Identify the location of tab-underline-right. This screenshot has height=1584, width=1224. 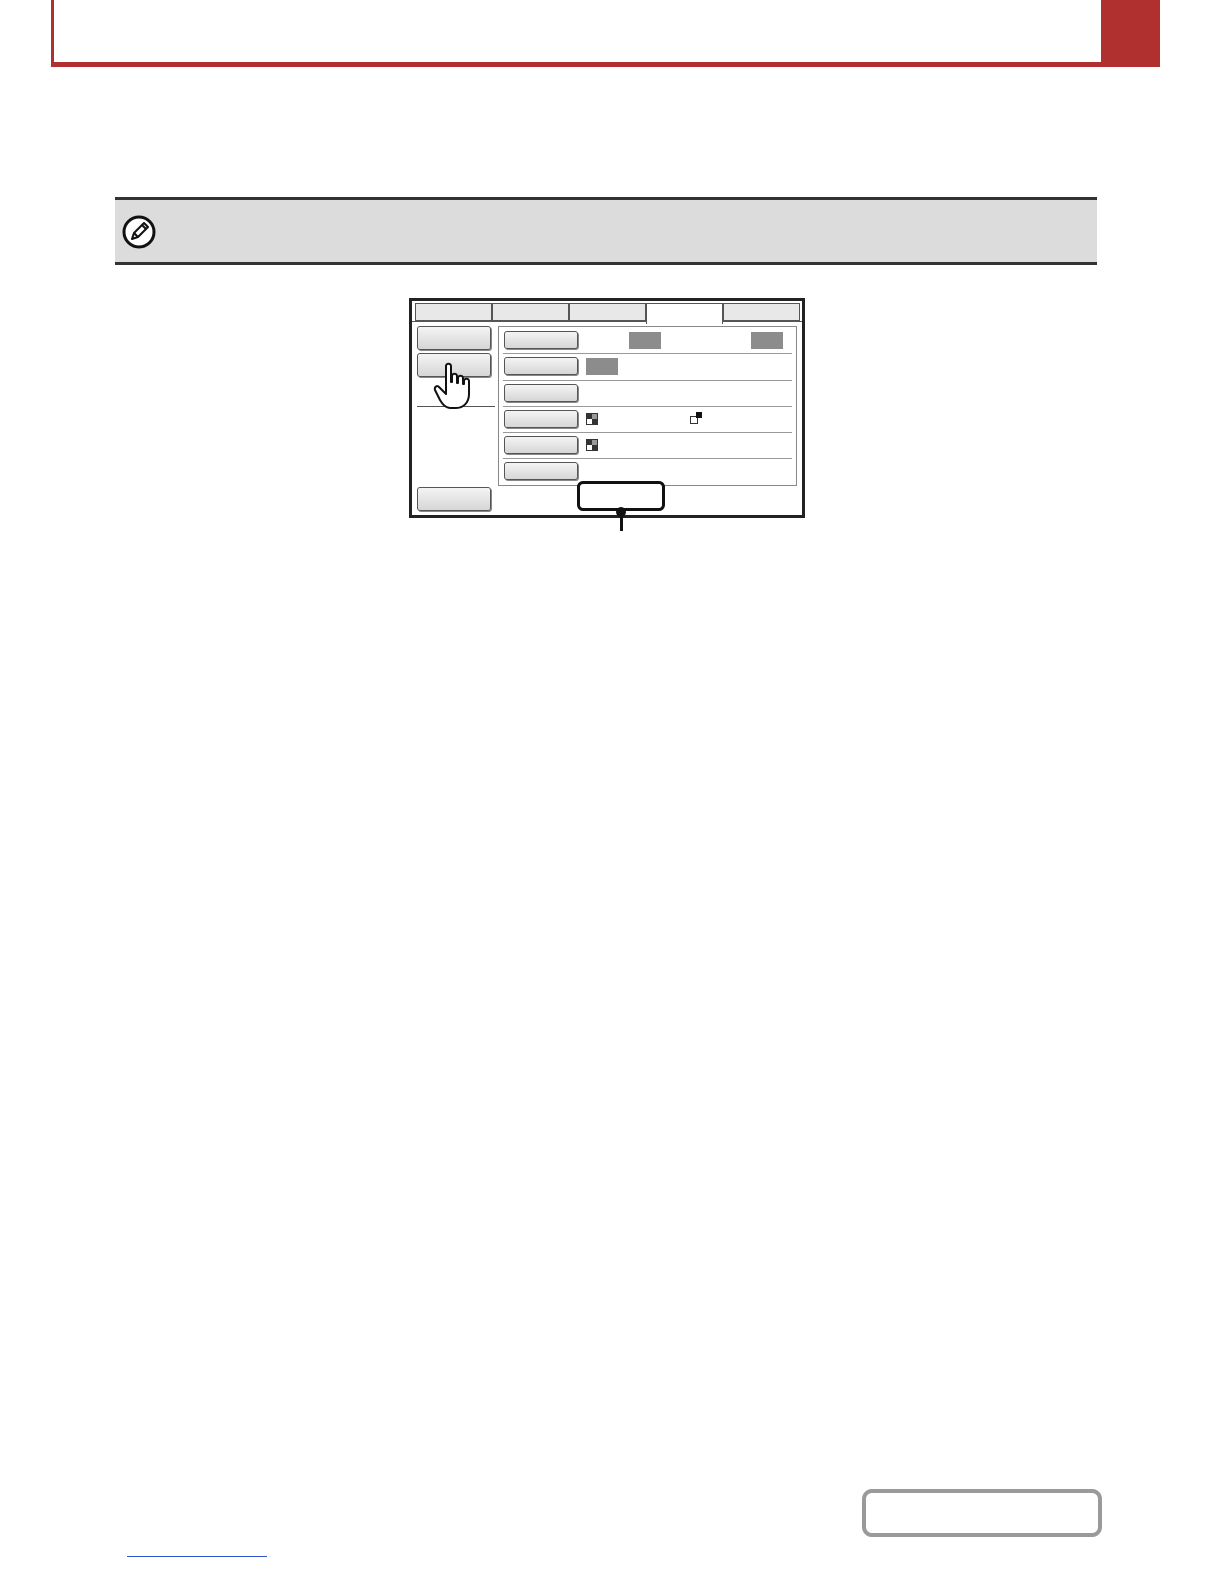
(762, 321).